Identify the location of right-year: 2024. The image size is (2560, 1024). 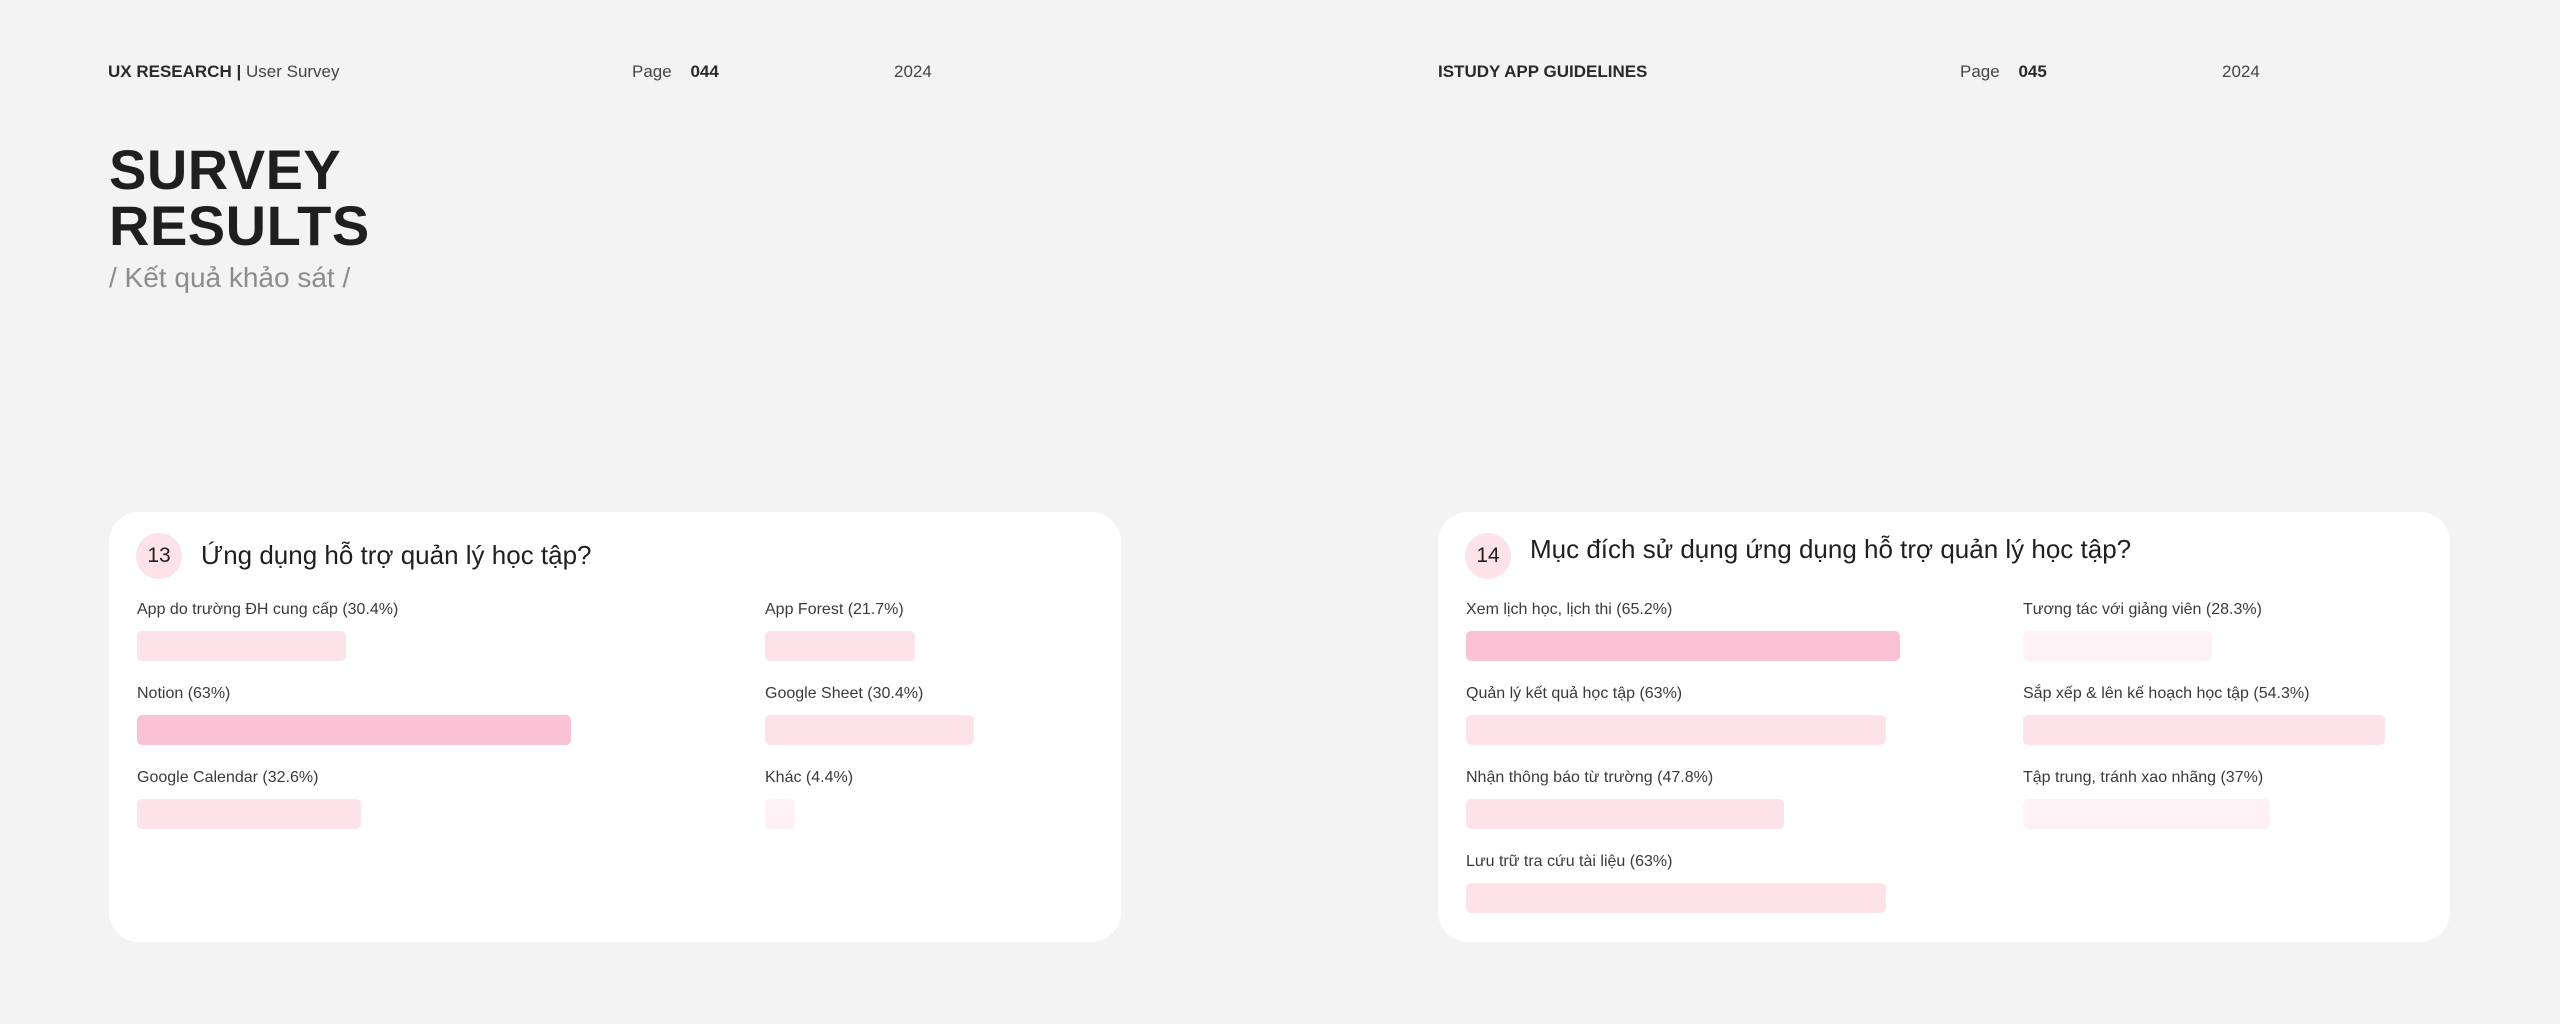
(2241, 71).